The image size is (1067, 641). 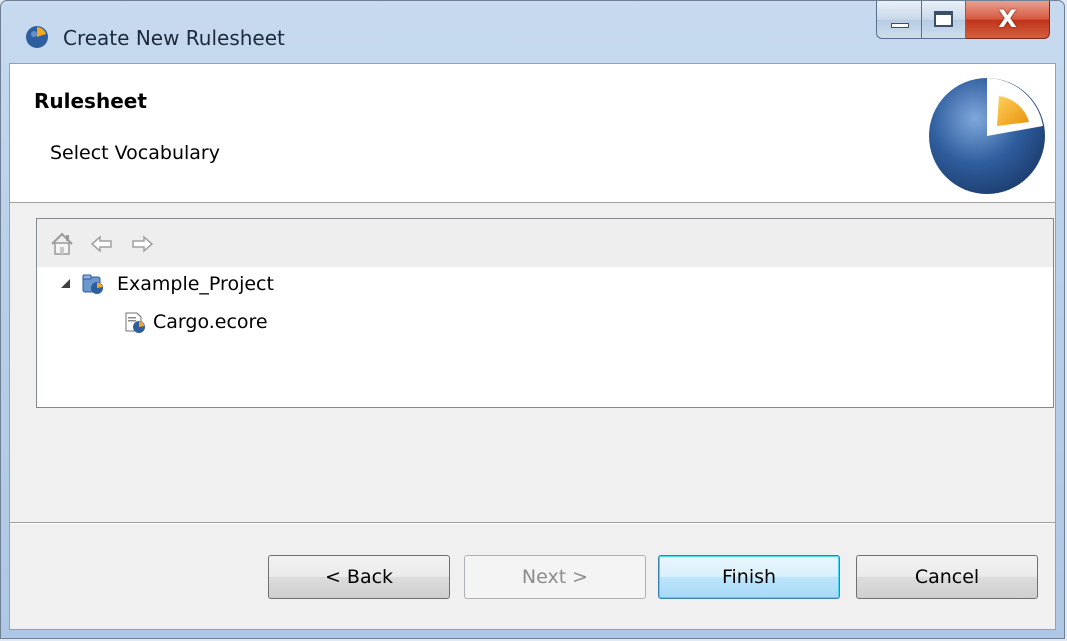 What do you see at coordinates (174, 38) in the screenshot?
I see `window-title: Create New Rulesheet` at bounding box center [174, 38].